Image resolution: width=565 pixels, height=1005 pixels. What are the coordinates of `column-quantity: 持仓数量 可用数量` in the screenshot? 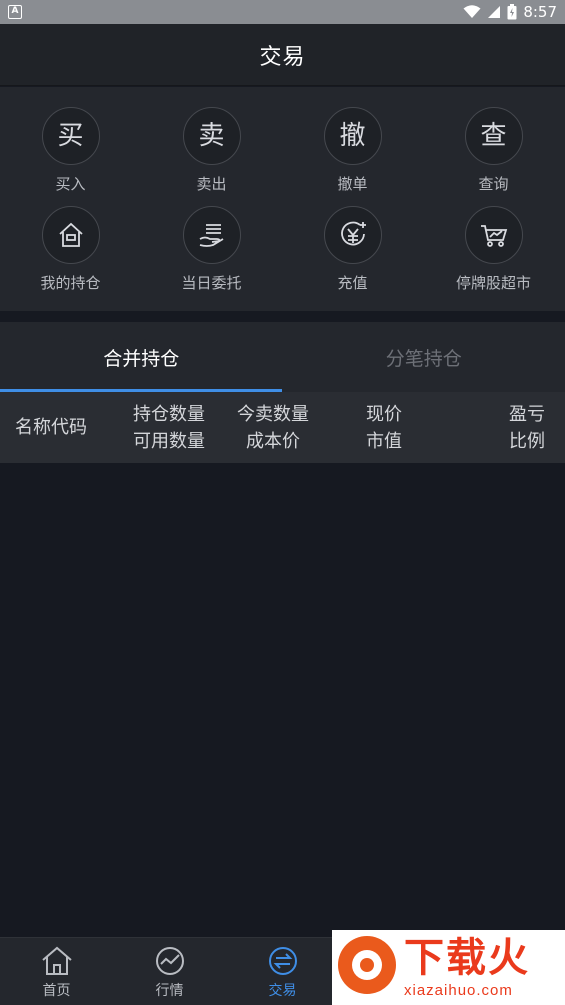 It's located at (169, 427).